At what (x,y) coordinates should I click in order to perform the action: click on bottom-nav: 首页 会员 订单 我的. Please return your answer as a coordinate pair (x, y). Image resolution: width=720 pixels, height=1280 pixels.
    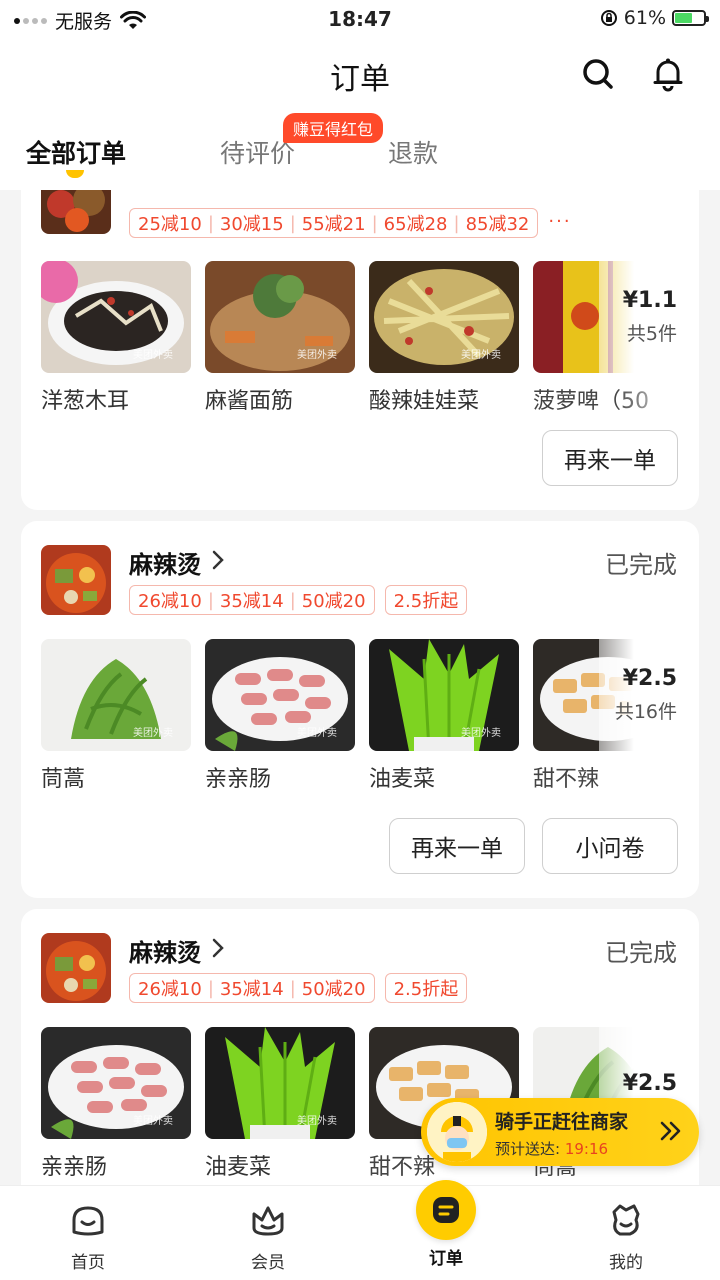
    Looking at the image, I should click on (360, 1230).